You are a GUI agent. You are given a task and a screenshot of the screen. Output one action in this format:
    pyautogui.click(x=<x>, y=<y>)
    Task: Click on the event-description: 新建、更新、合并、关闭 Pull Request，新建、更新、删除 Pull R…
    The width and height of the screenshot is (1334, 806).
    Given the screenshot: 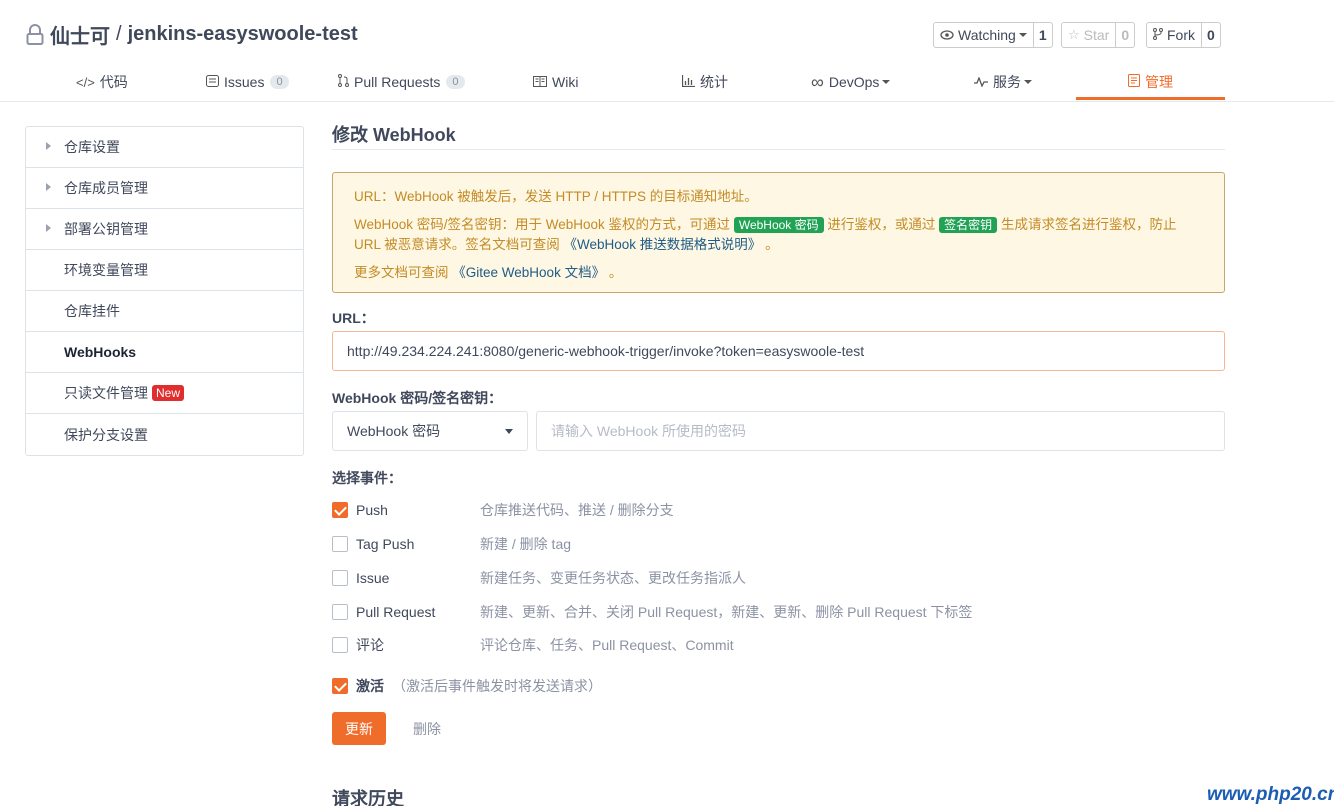 What is the action you would take?
    pyautogui.click(x=726, y=612)
    